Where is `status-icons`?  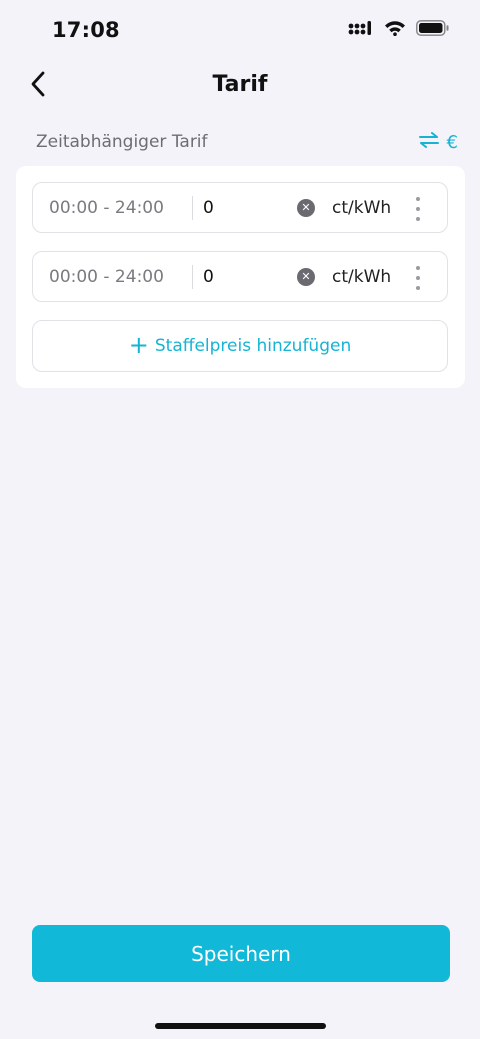 status-icons is located at coordinates (399, 30).